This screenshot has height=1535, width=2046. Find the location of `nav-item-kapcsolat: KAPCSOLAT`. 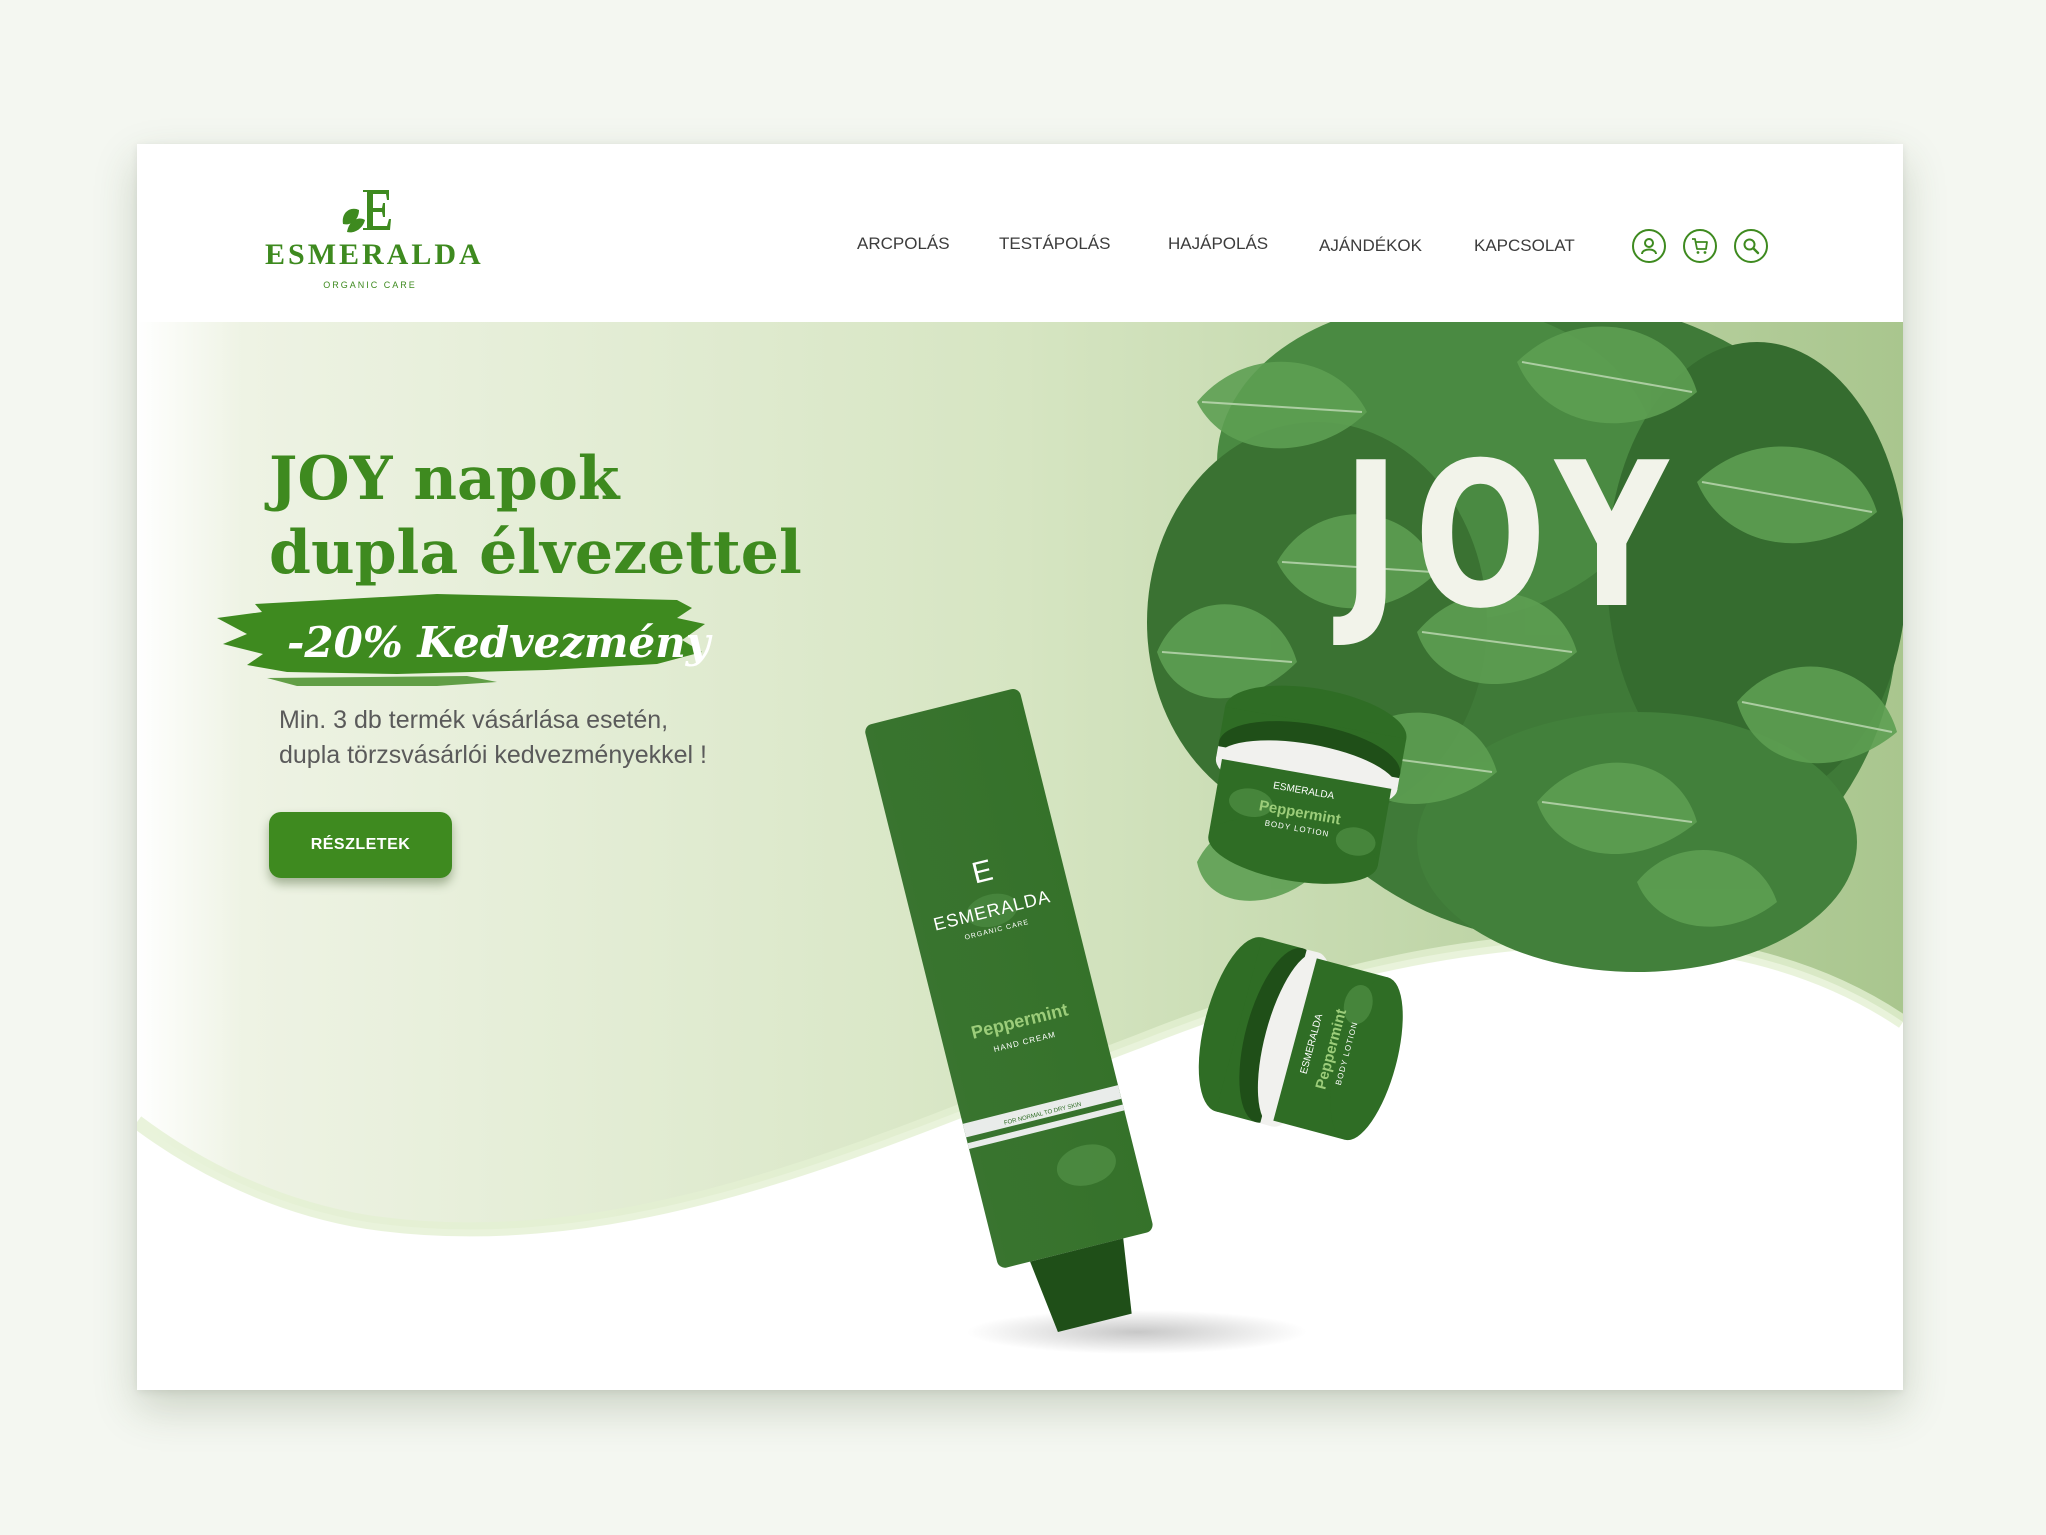

nav-item-kapcsolat: KAPCSOLAT is located at coordinates (1524, 246).